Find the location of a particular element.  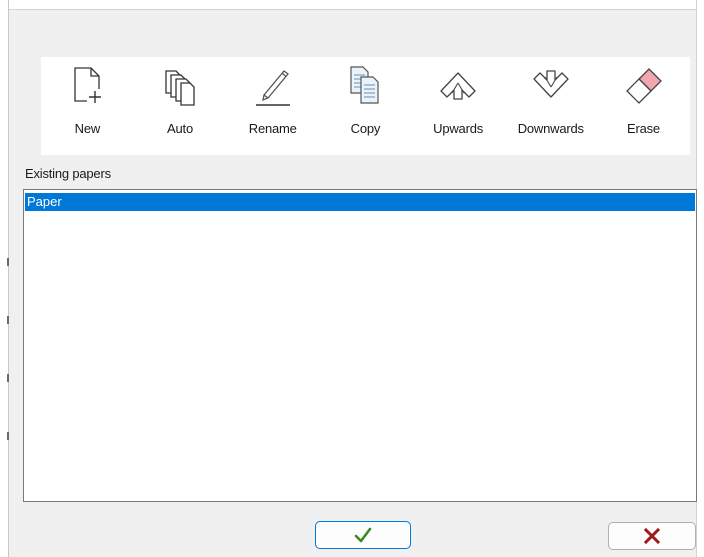

new-label: New is located at coordinates (87, 128).